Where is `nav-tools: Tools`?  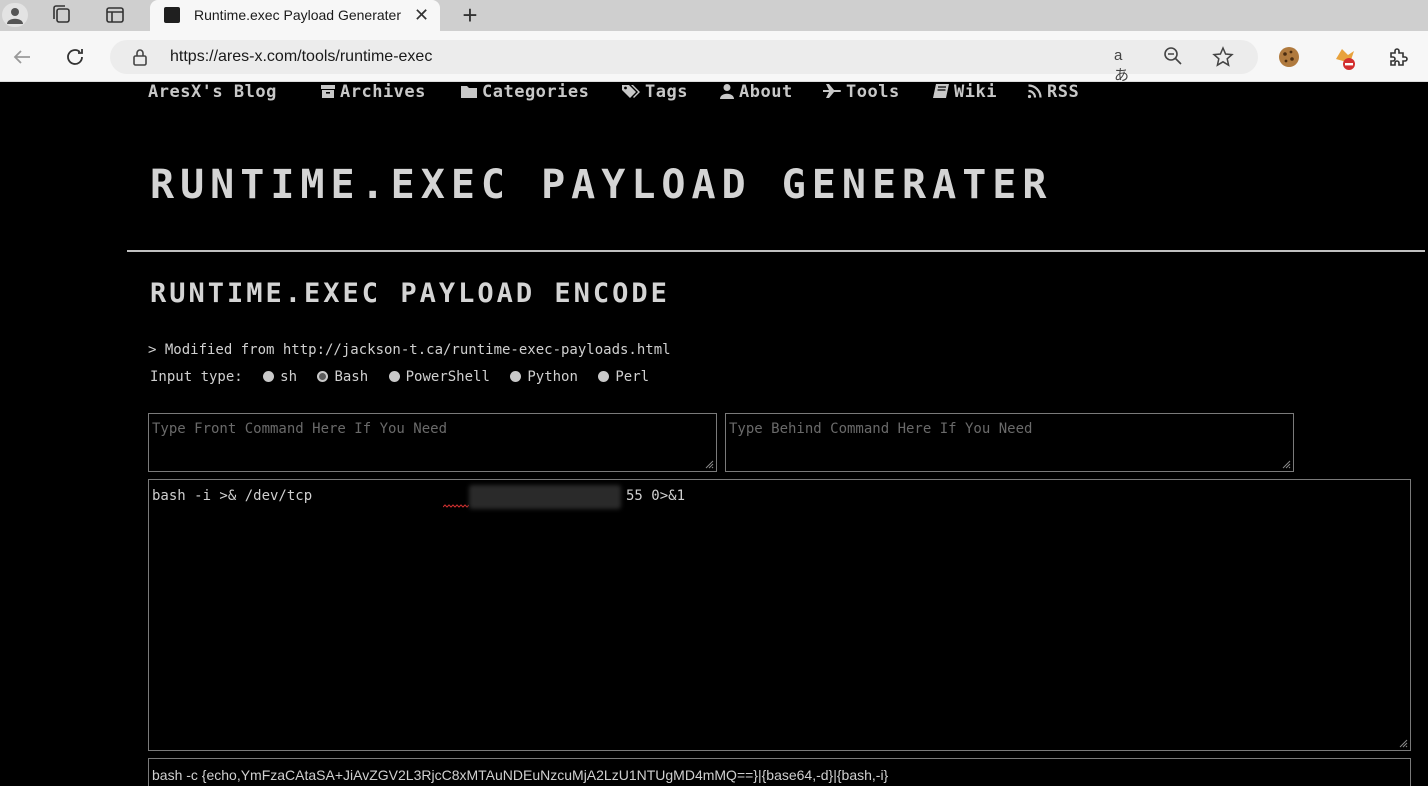
nav-tools: Tools is located at coordinates (861, 92).